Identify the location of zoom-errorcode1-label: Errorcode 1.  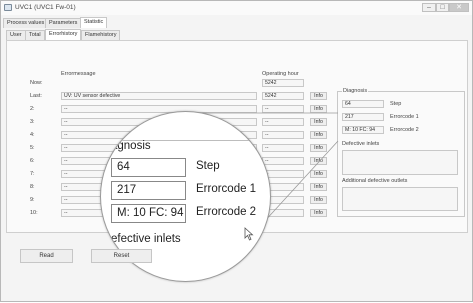
(226, 189).